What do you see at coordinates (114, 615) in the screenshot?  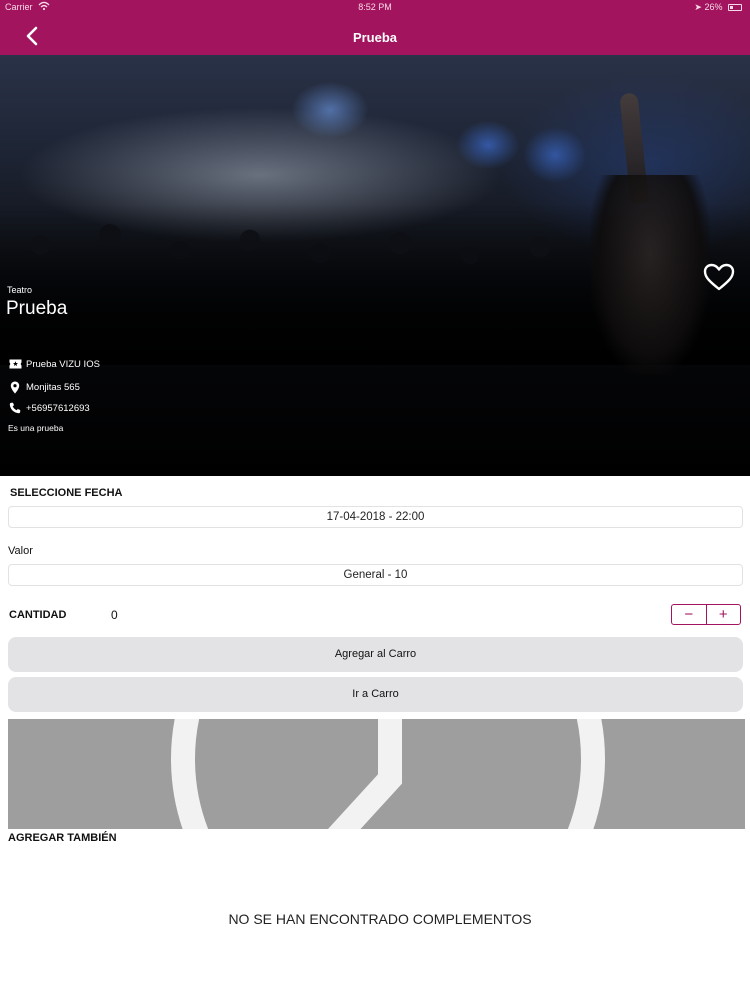 I see `quantity-value: 0` at bounding box center [114, 615].